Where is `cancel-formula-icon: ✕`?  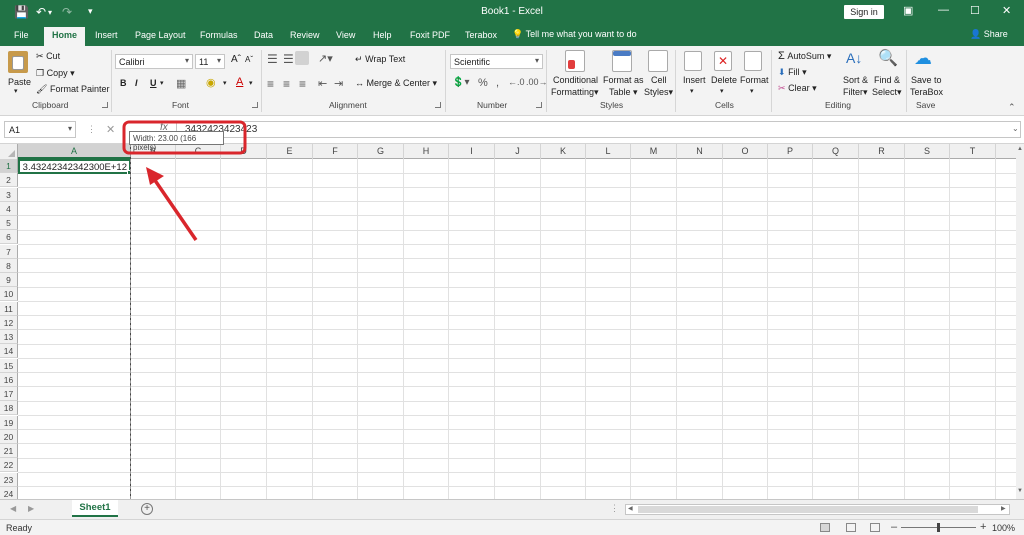 cancel-formula-icon: ✕ is located at coordinates (110, 129).